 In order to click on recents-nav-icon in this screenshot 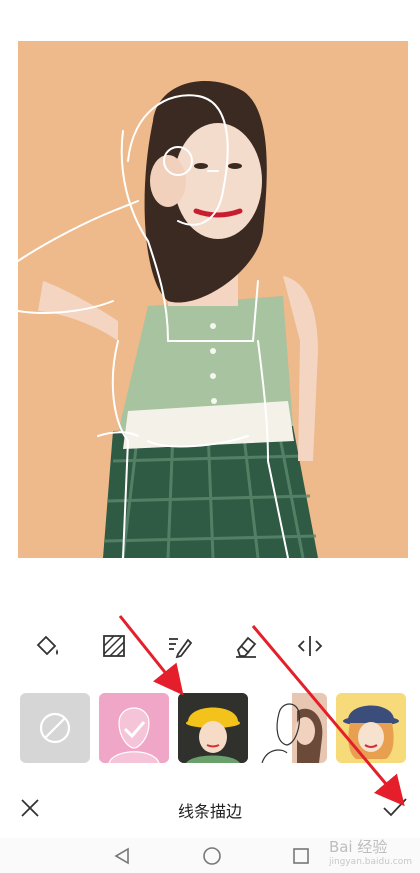, I will do `click(301, 858)`.